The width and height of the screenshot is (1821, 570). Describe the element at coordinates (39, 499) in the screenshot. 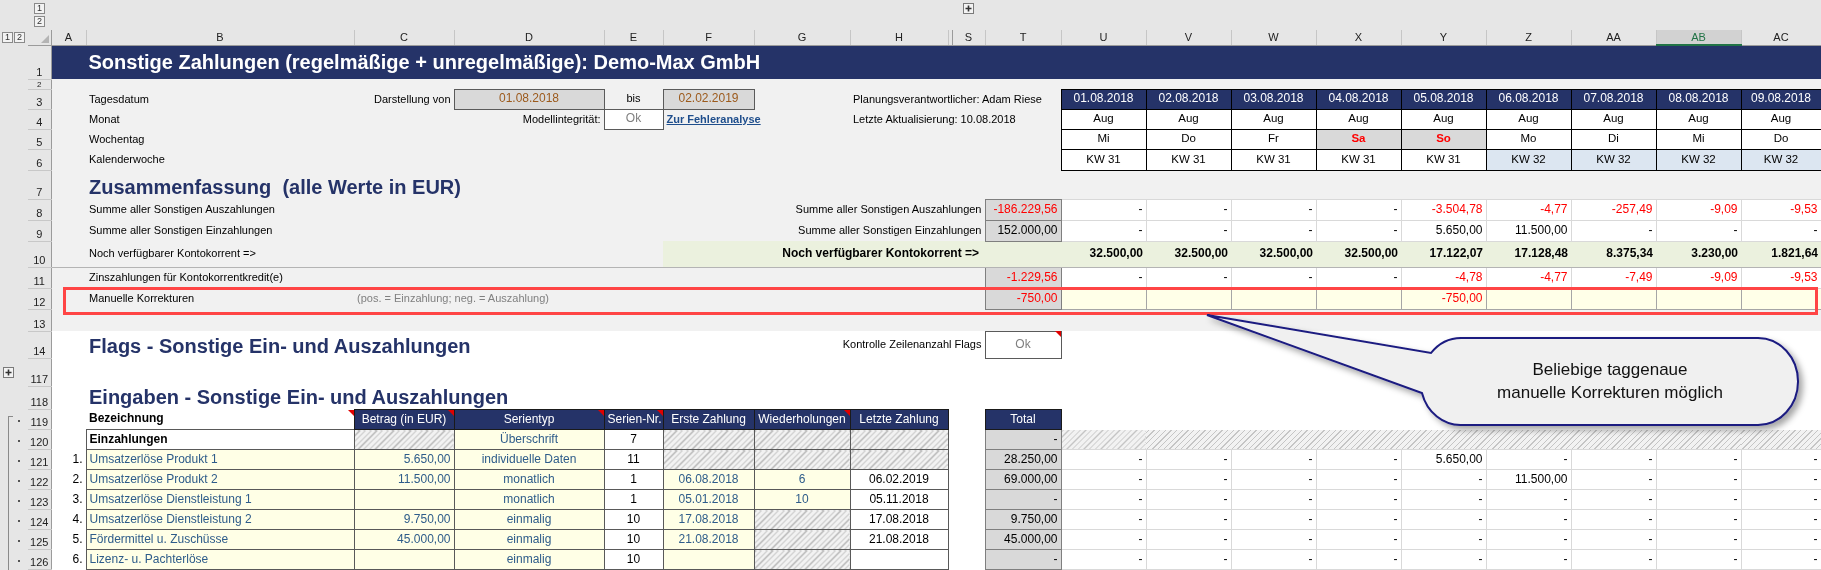

I see `row-header: 123` at that location.